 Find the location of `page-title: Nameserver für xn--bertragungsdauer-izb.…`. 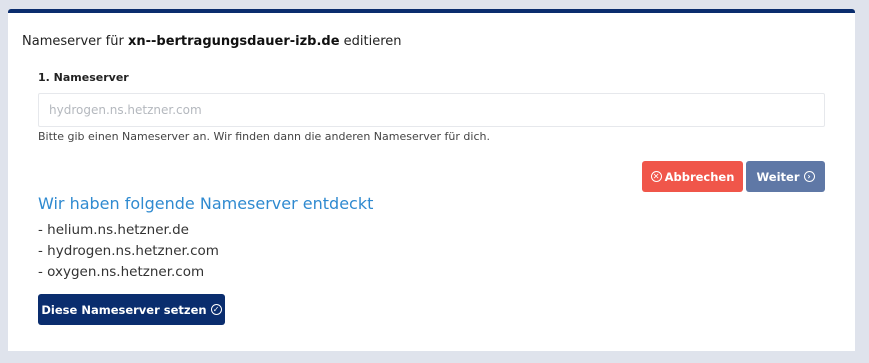

page-title: Nameserver für xn--bertragungsdauer-izb.… is located at coordinates (212, 41).